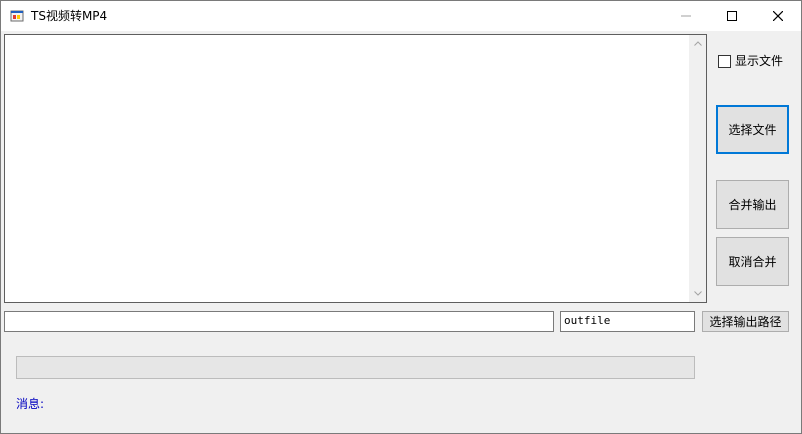 This screenshot has width=802, height=434. Describe the element at coordinates (401, 16) in the screenshot. I see `title-bar: TS视频转MP4` at that location.